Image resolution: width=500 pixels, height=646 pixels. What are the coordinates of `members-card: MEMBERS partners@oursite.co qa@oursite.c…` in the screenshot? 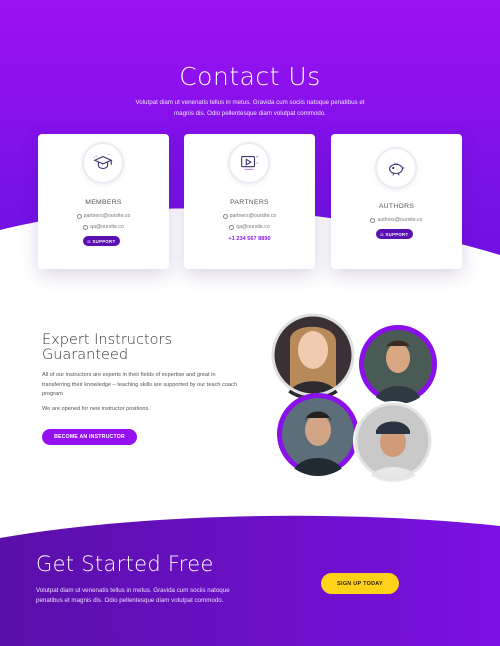 It's located at (103, 201).